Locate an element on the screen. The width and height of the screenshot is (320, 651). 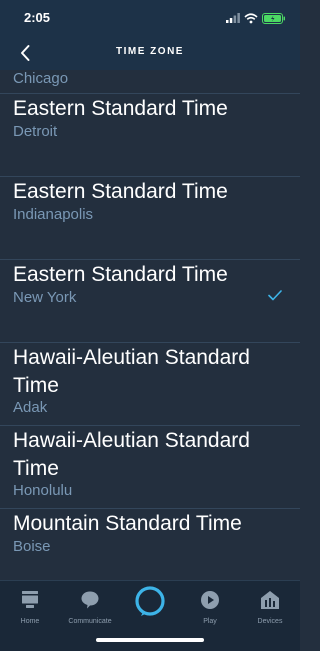
tab-play: Play is located at coordinates (210, 606).